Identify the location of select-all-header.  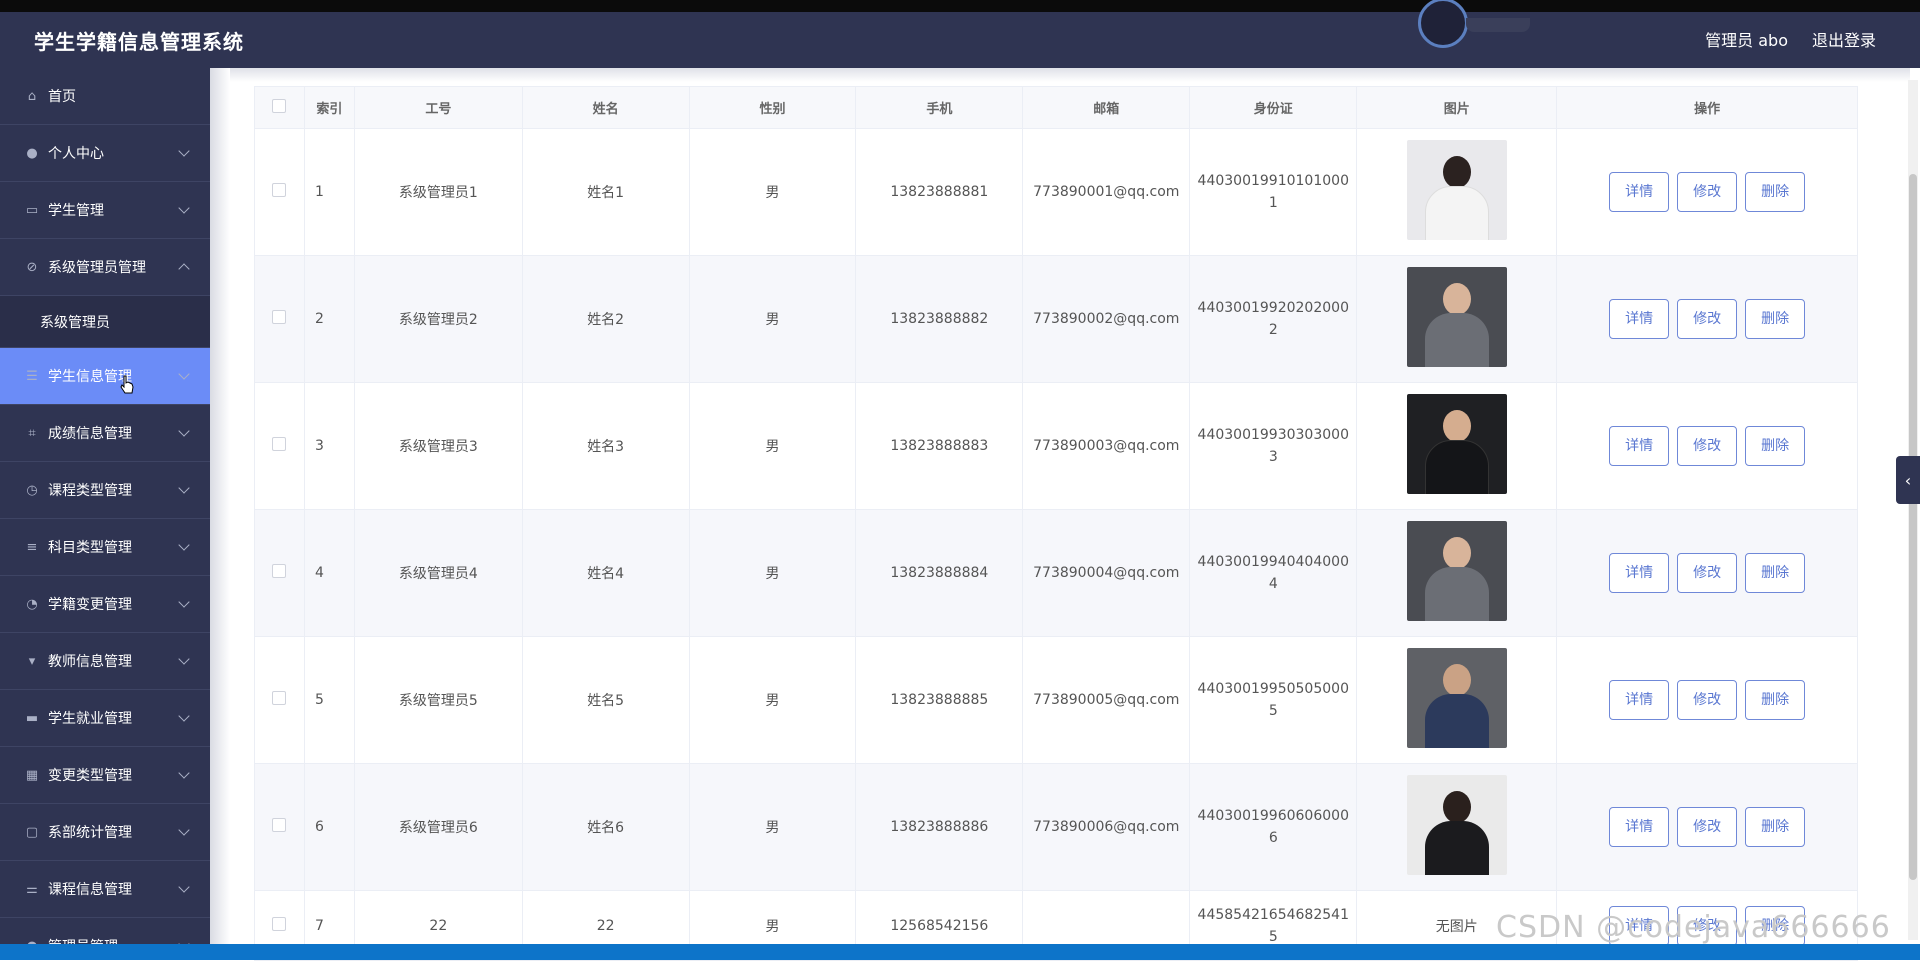
(279, 107).